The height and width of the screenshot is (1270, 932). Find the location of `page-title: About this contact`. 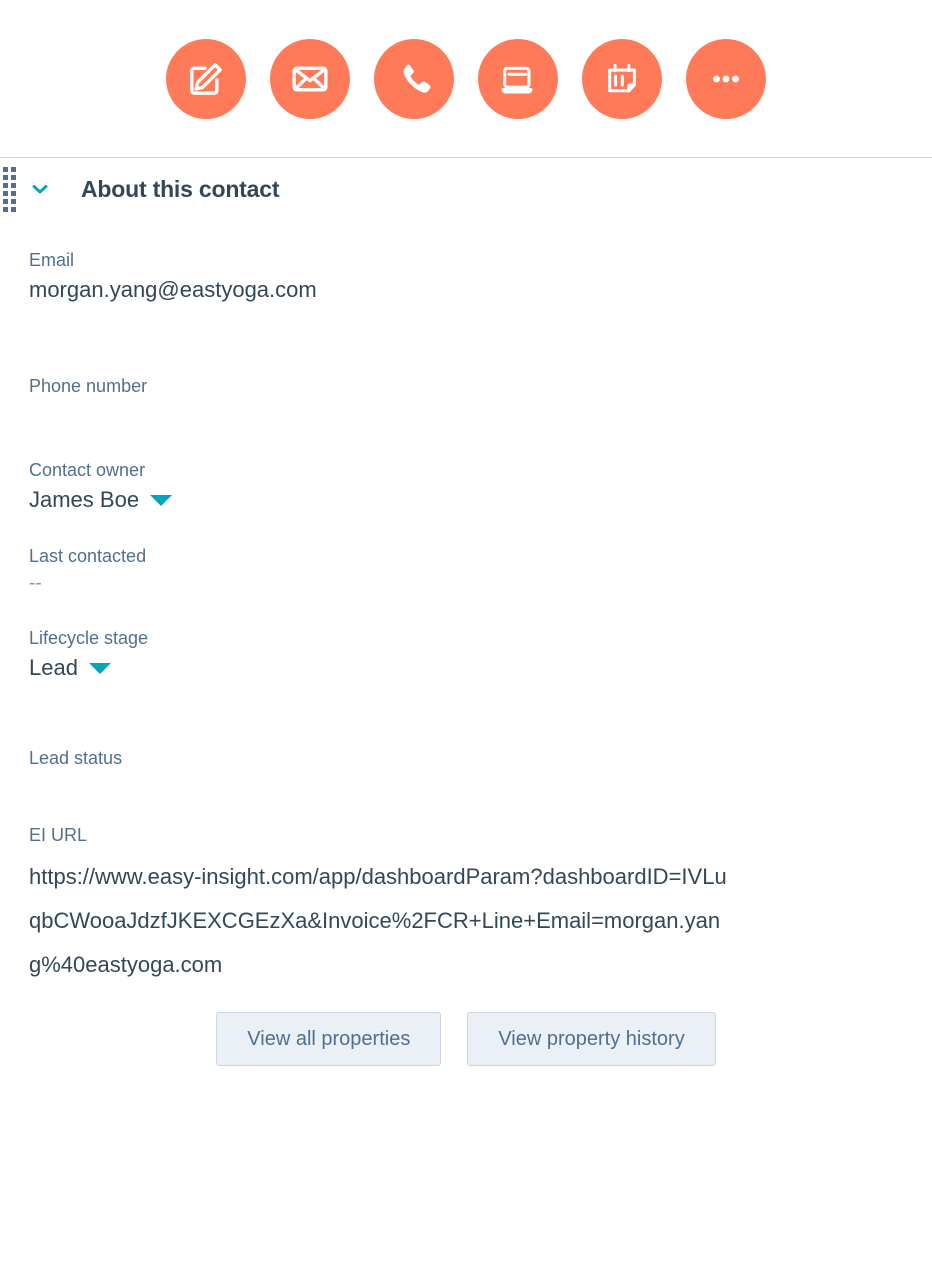

page-title: About this contact is located at coordinates (180, 188).